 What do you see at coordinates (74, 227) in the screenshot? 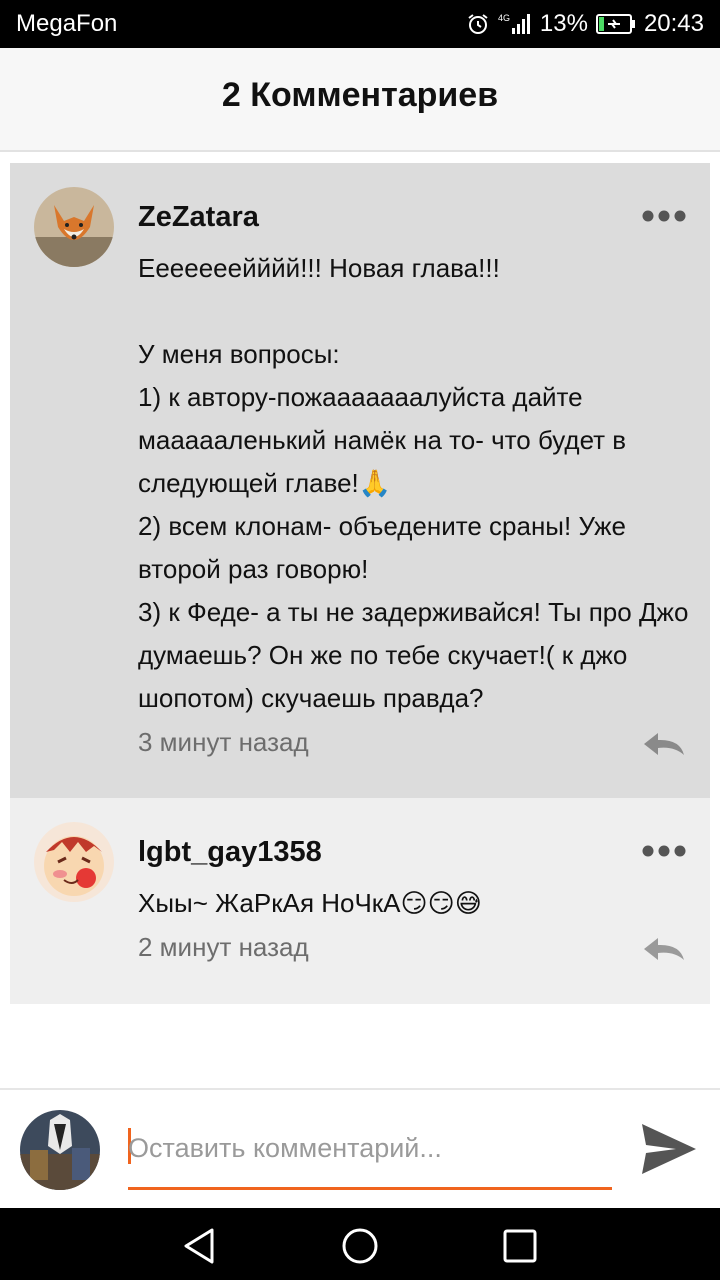
I see `fox-avatar` at bounding box center [74, 227].